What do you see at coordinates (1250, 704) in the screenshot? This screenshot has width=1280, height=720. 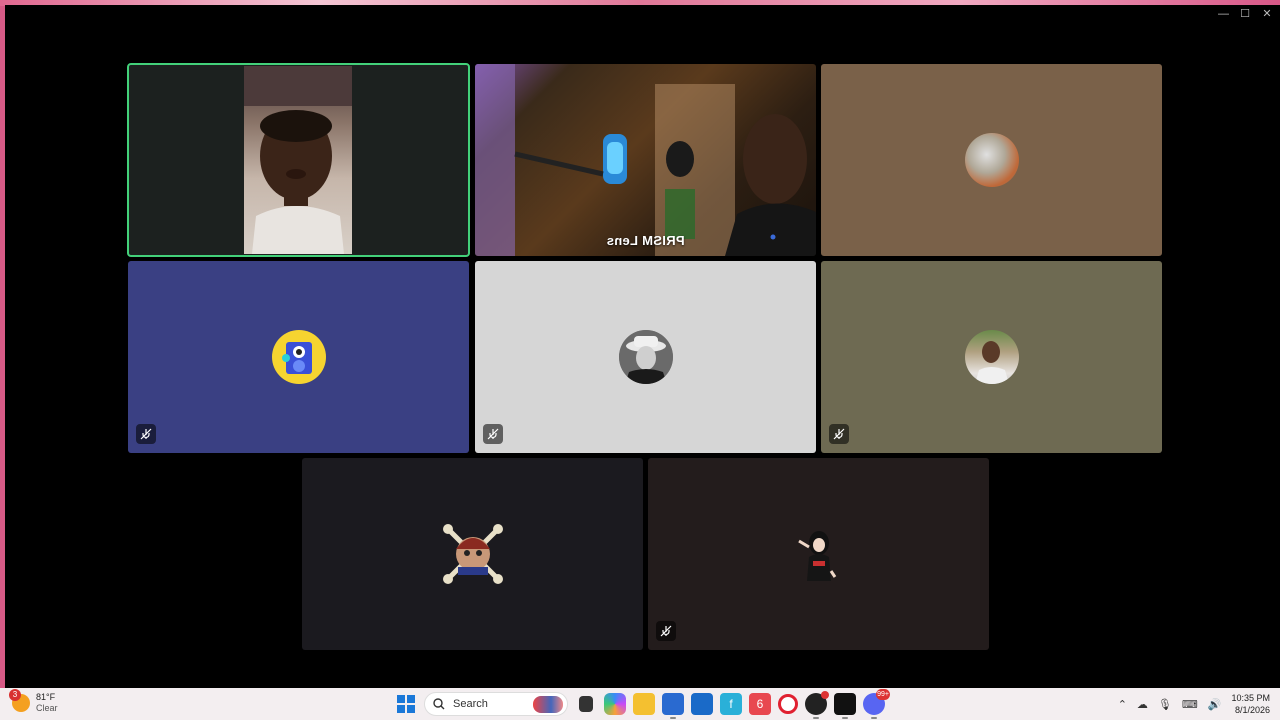 I see `clock: 10:35 PM 8/1/2026` at bounding box center [1250, 704].